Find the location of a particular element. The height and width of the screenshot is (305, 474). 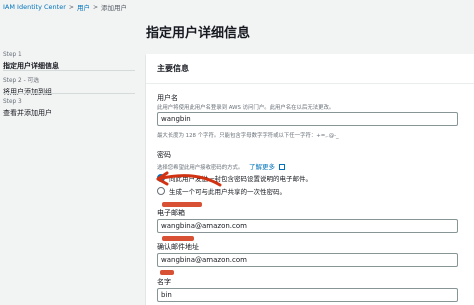

step-number: Step 3 is located at coordinates (12, 102).